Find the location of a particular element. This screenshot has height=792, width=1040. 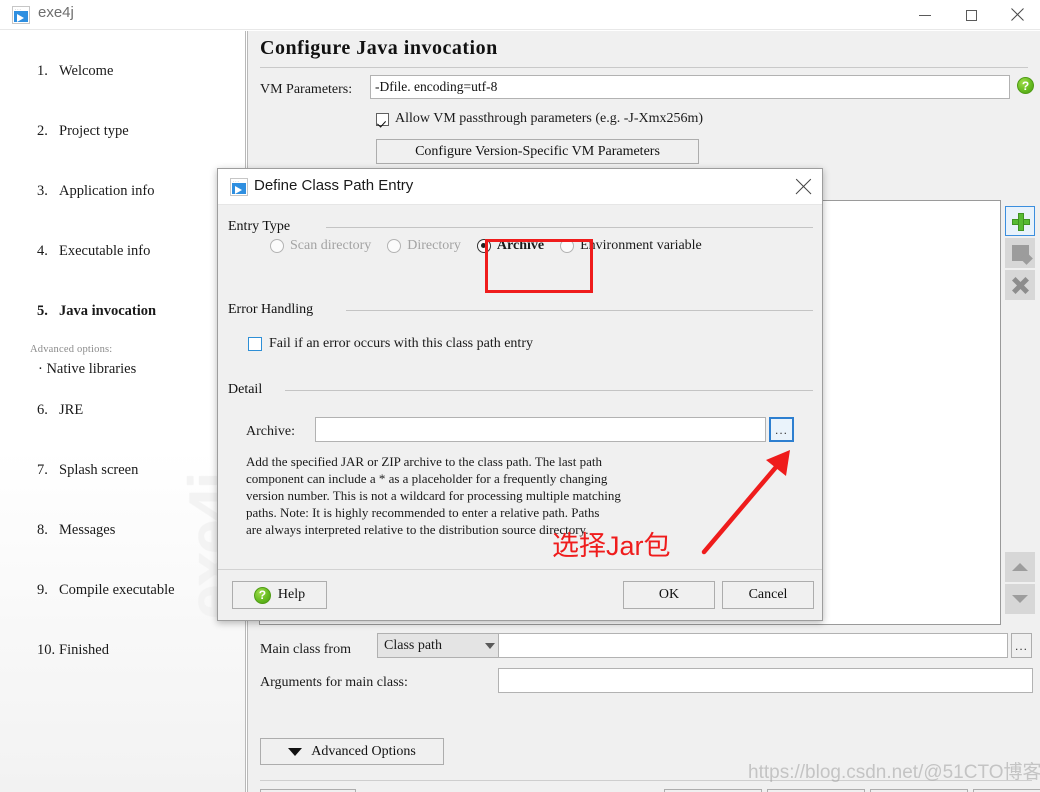

caret-down-icon is located at coordinates (295, 751).